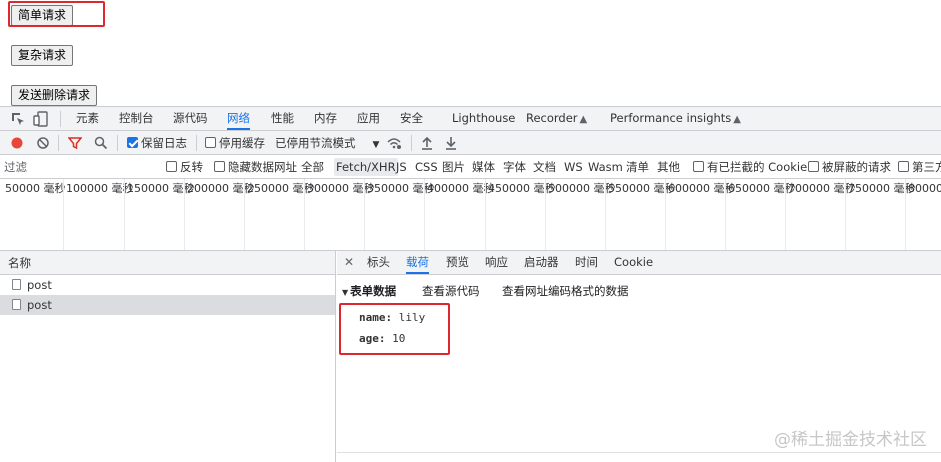 This screenshot has width=941, height=462. I want to click on type-filter-all: 全部, so click(312, 167).